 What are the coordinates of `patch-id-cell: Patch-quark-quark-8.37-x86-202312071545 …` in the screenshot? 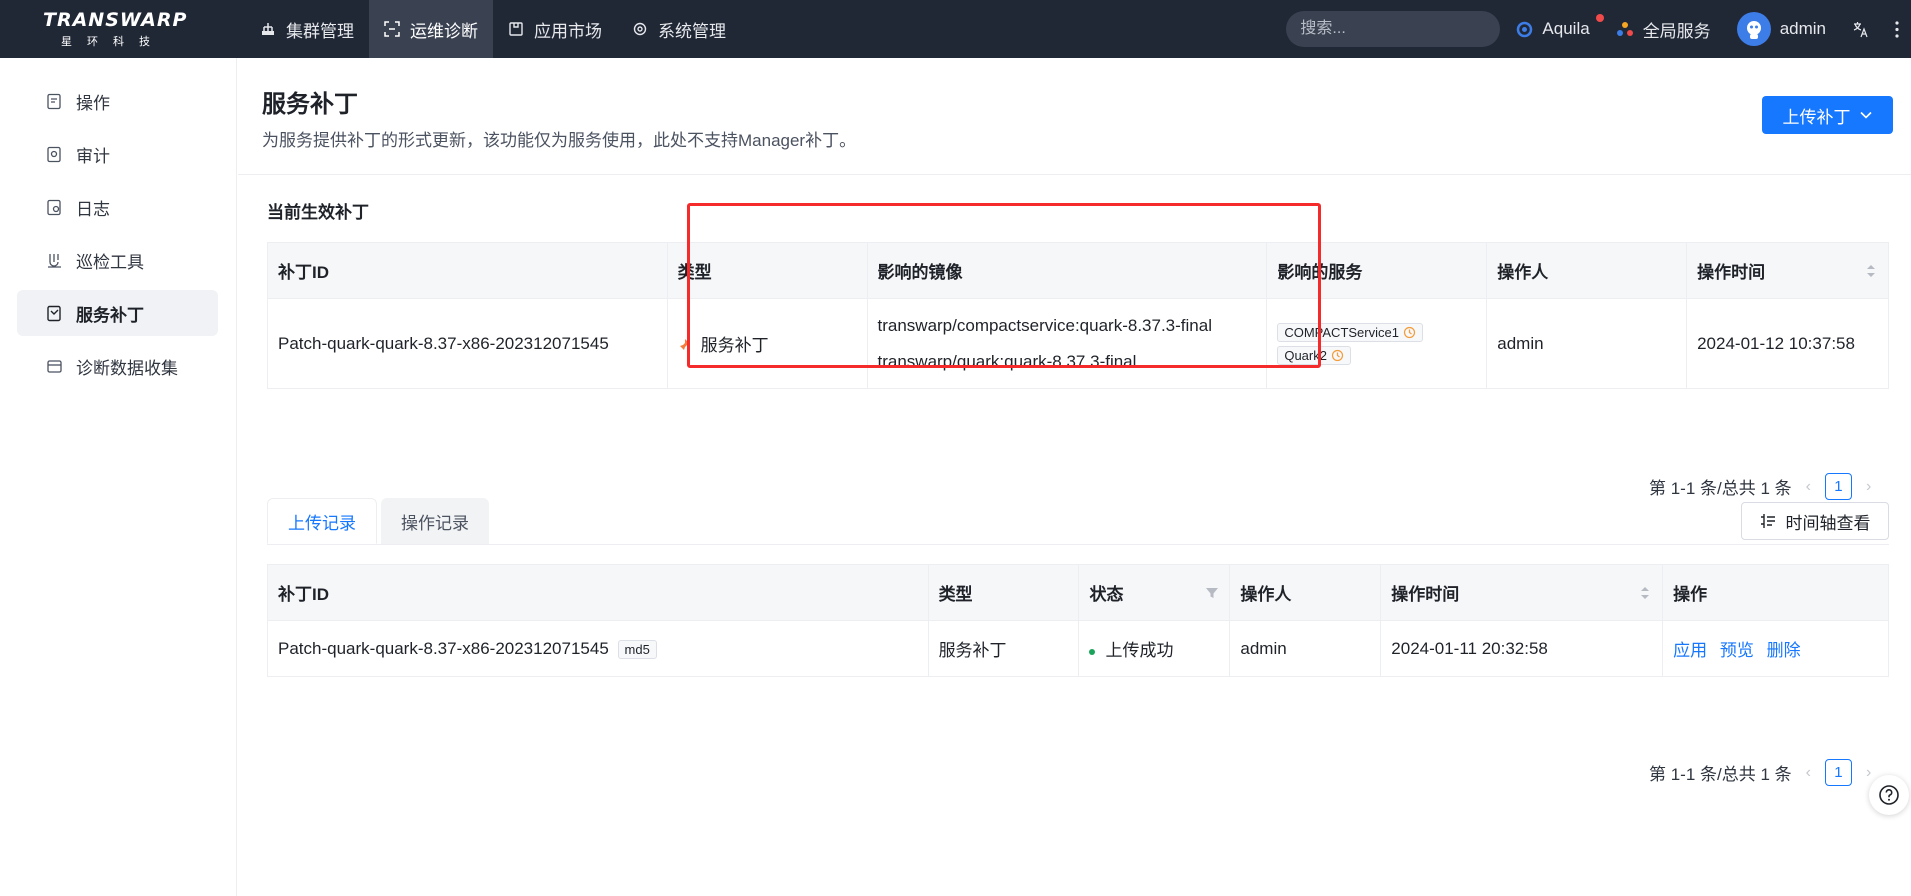 It's located at (598, 648).